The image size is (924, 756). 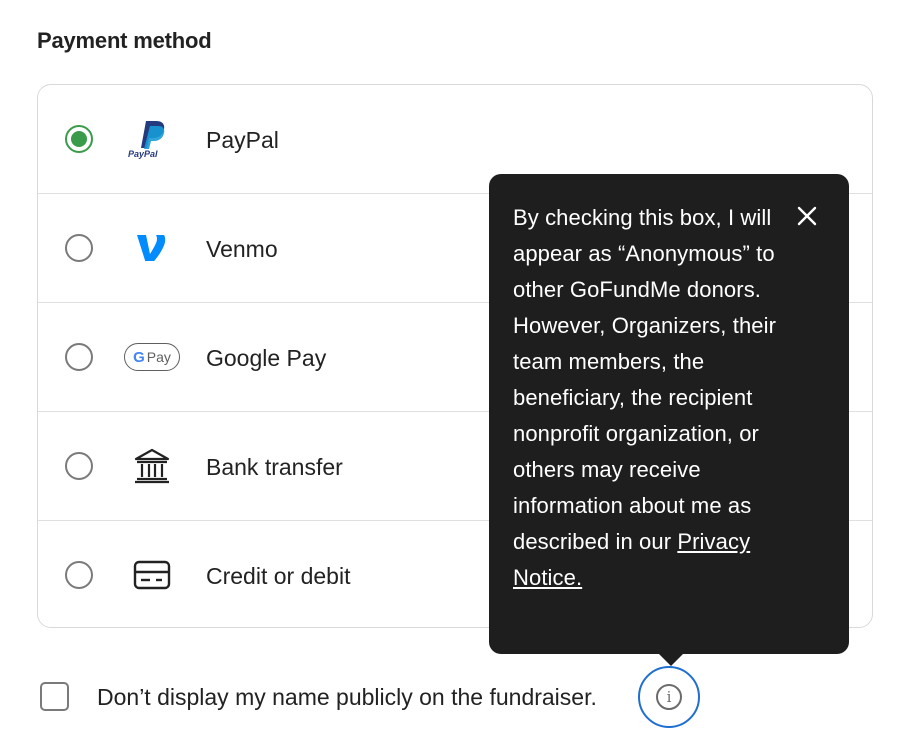 I want to click on google-pay-g: G, so click(x=139, y=357).